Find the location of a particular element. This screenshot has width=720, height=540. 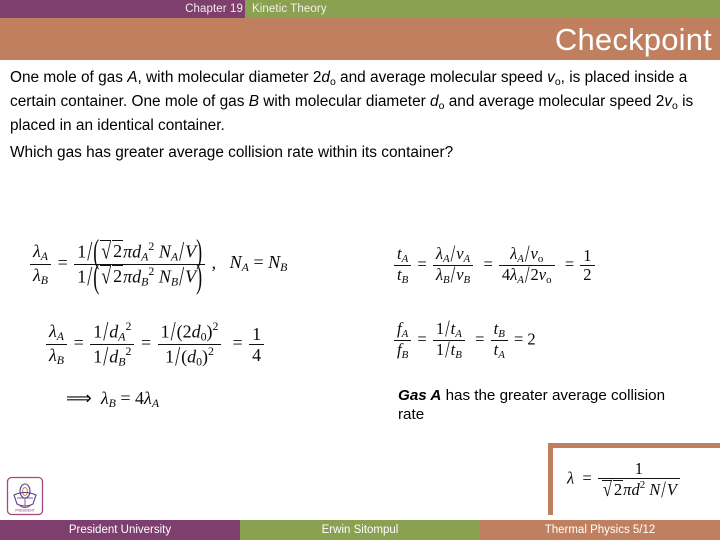

q1-v4: B is located at coordinates (253, 102).